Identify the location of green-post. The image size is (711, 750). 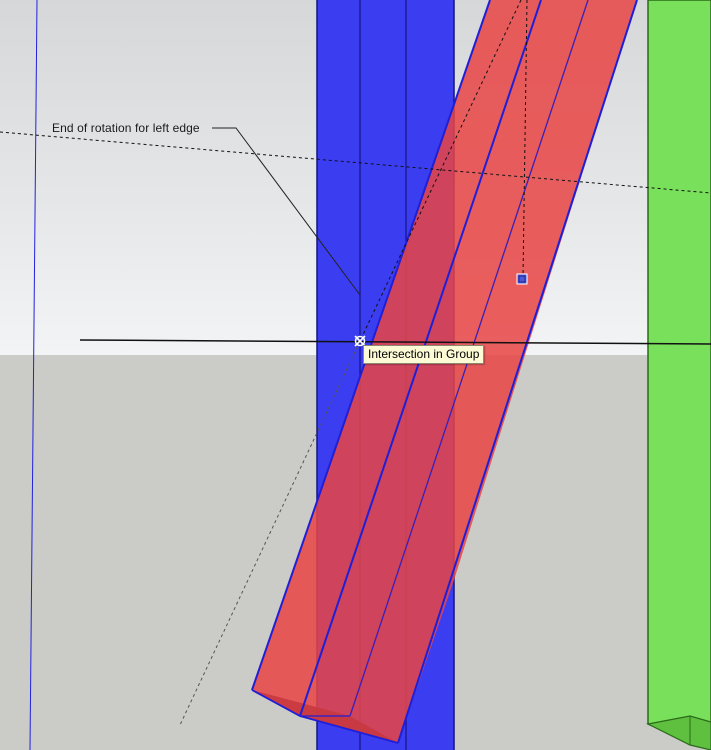
(678, 375).